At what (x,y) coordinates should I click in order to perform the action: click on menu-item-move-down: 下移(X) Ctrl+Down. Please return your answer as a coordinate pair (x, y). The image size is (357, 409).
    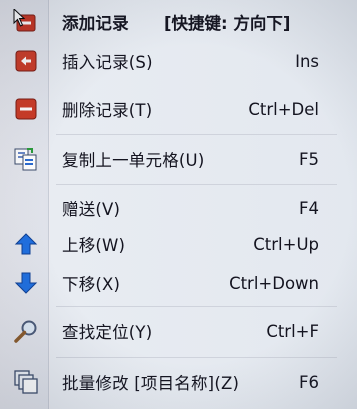
    Looking at the image, I should click on (178, 283).